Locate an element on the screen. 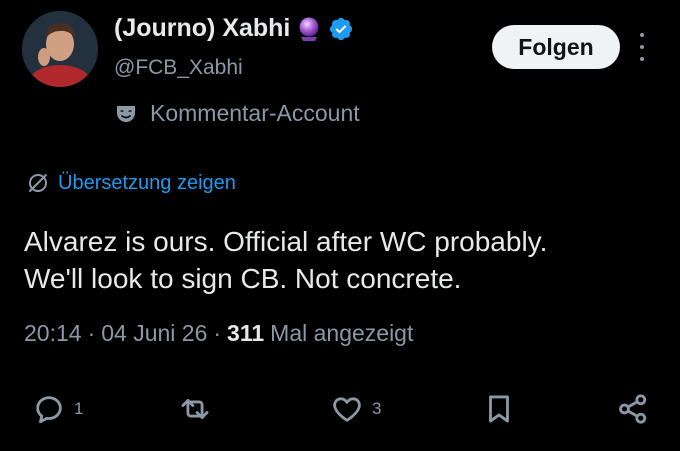 Image resolution: width=680 pixels, height=451 pixels. avatar-image is located at coordinates (60, 49).